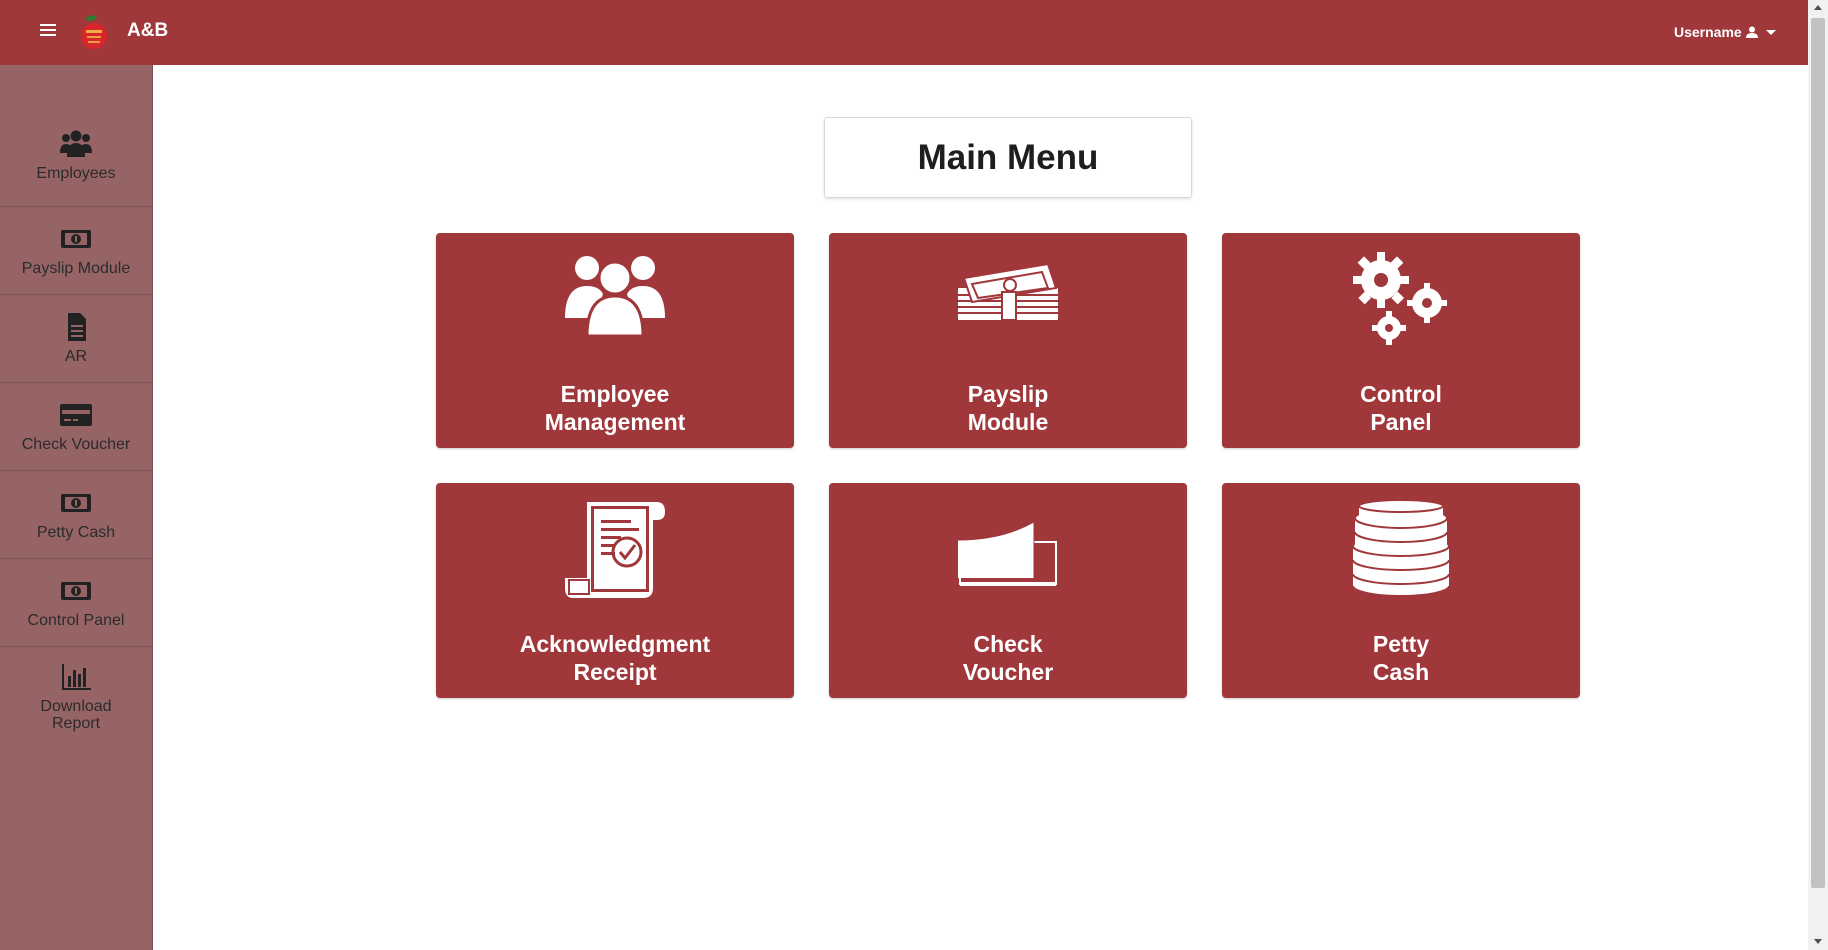 The width and height of the screenshot is (1828, 950). Describe the element at coordinates (76, 697) in the screenshot. I see `sidebar-item-download-report: Download Report` at that location.